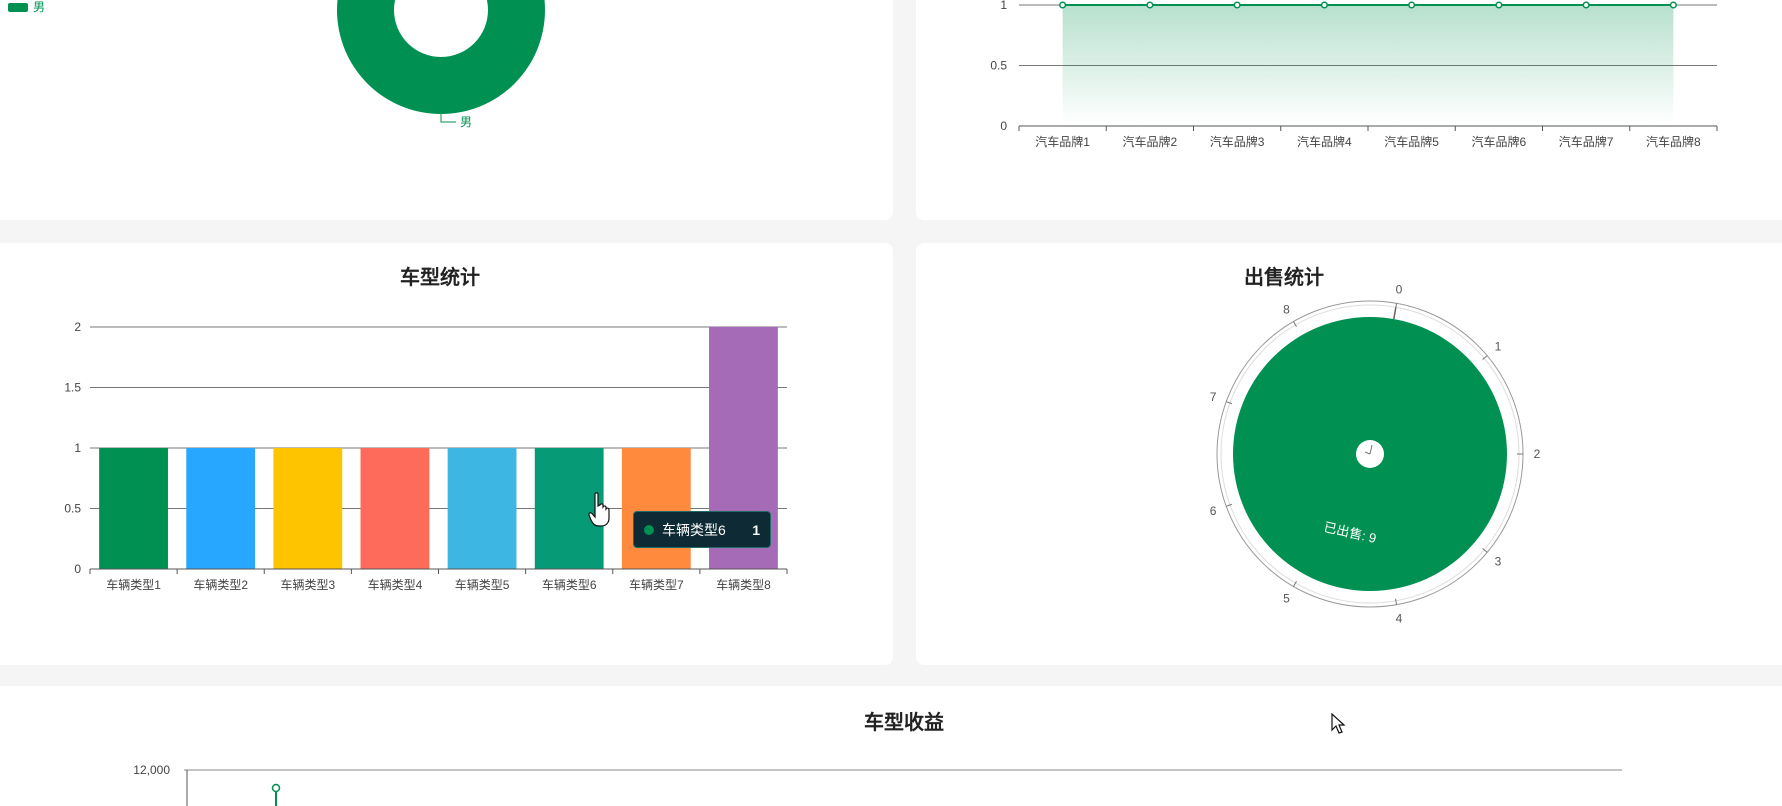  What do you see at coordinates (1324, 141) in the screenshot?
I see `brand-x-tick: 汽车品牌4` at bounding box center [1324, 141].